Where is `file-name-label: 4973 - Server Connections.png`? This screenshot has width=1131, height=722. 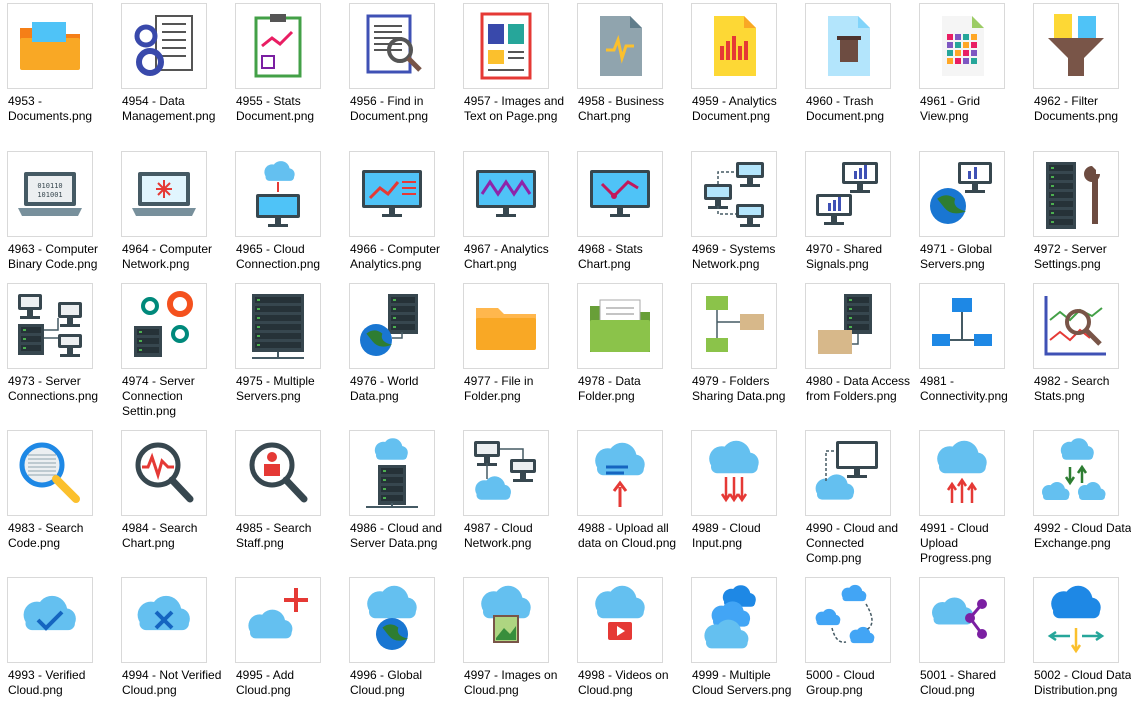
file-name-label: 4973 - Server Connections.png is located at coordinates (61, 389).